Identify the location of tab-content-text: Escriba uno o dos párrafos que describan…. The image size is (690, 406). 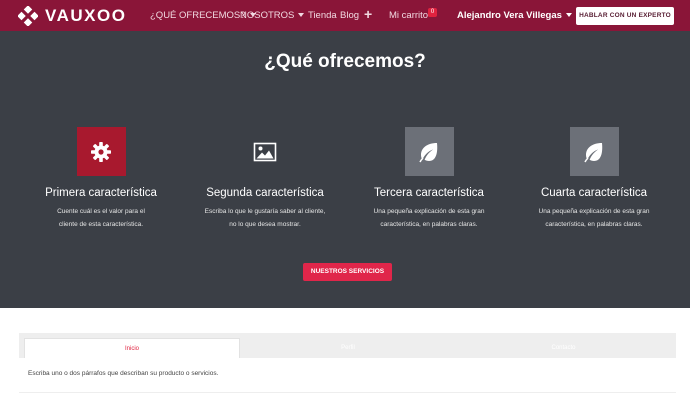
(123, 373).